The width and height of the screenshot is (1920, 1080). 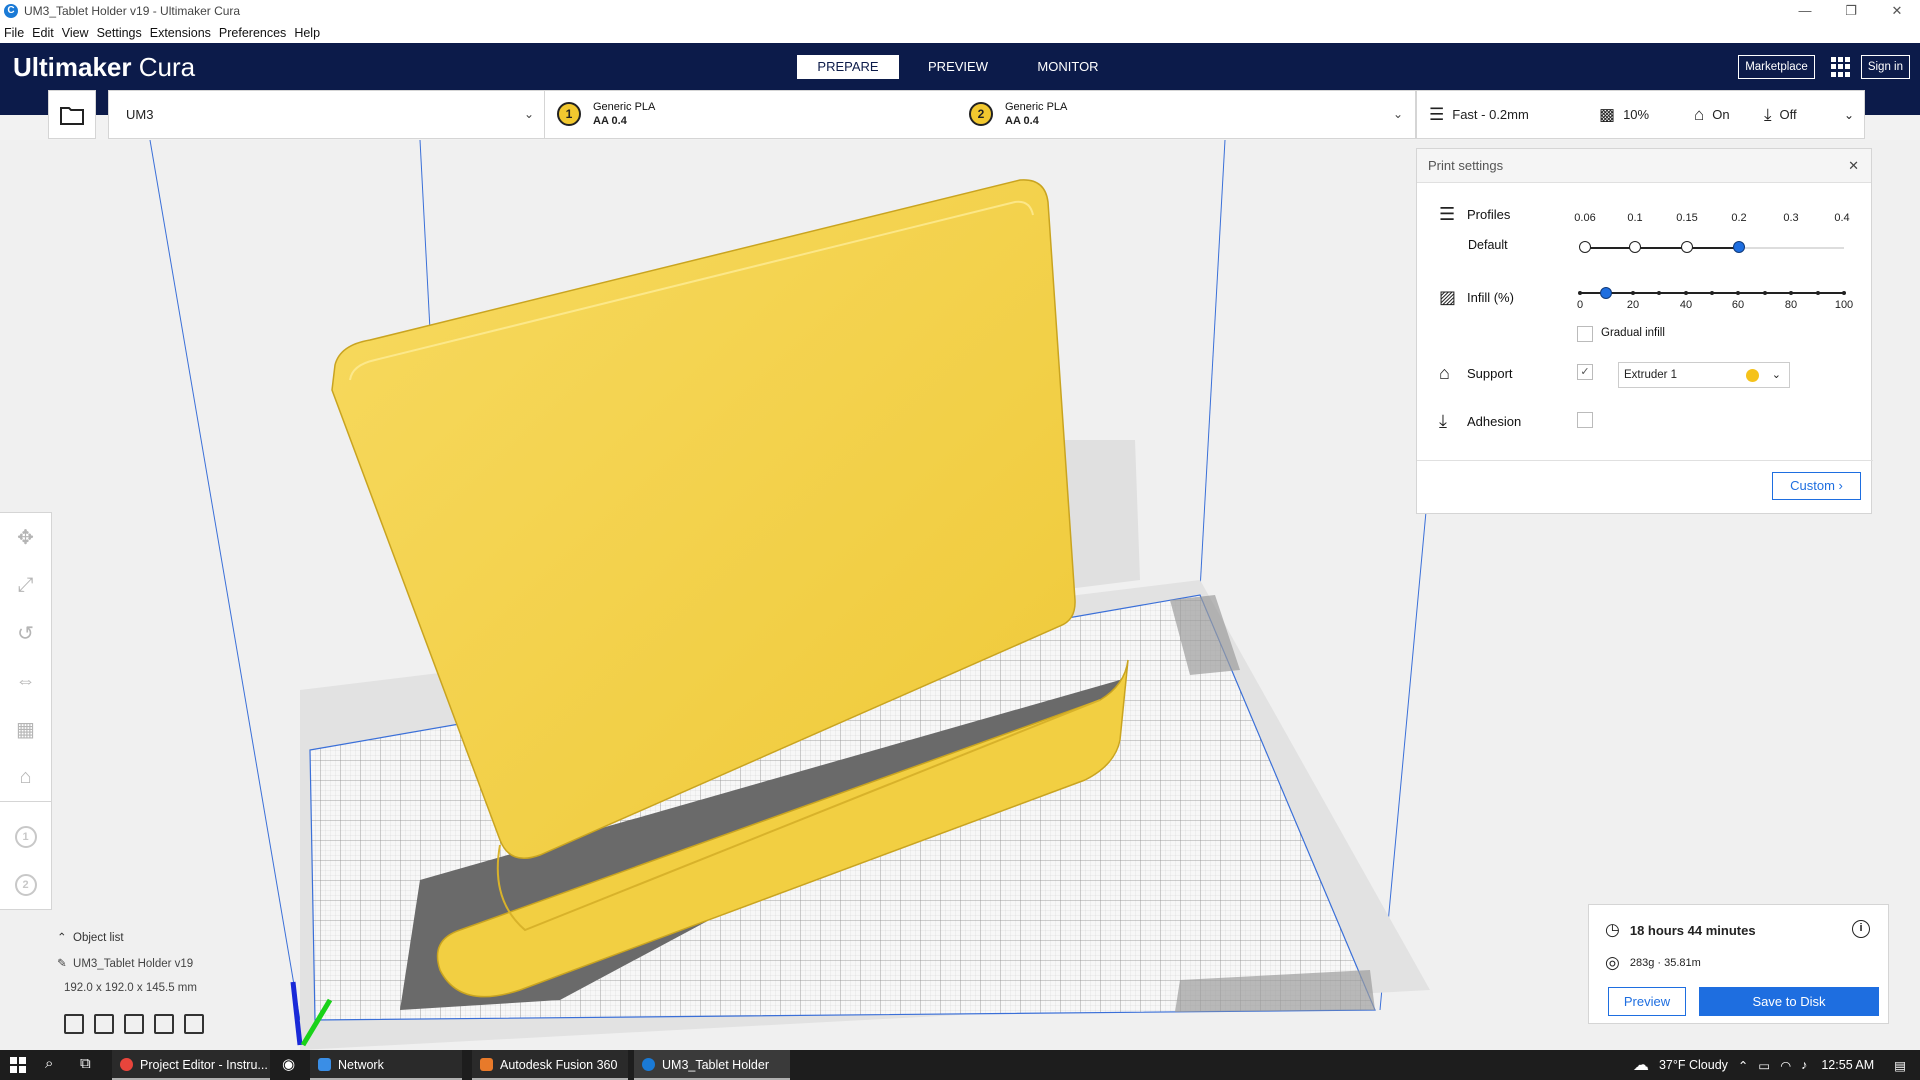 What do you see at coordinates (164, 1024) in the screenshot?
I see `left-view-icon` at bounding box center [164, 1024].